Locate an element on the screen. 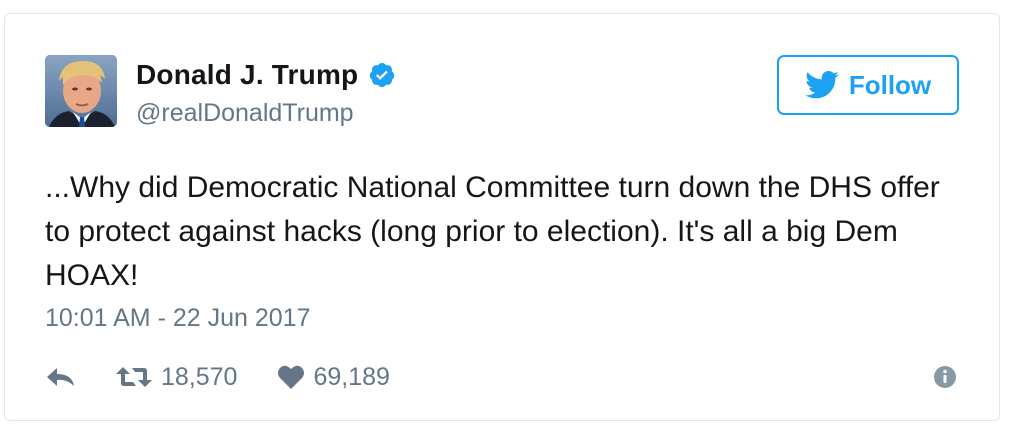  like-count: 69,189 is located at coordinates (351, 376).